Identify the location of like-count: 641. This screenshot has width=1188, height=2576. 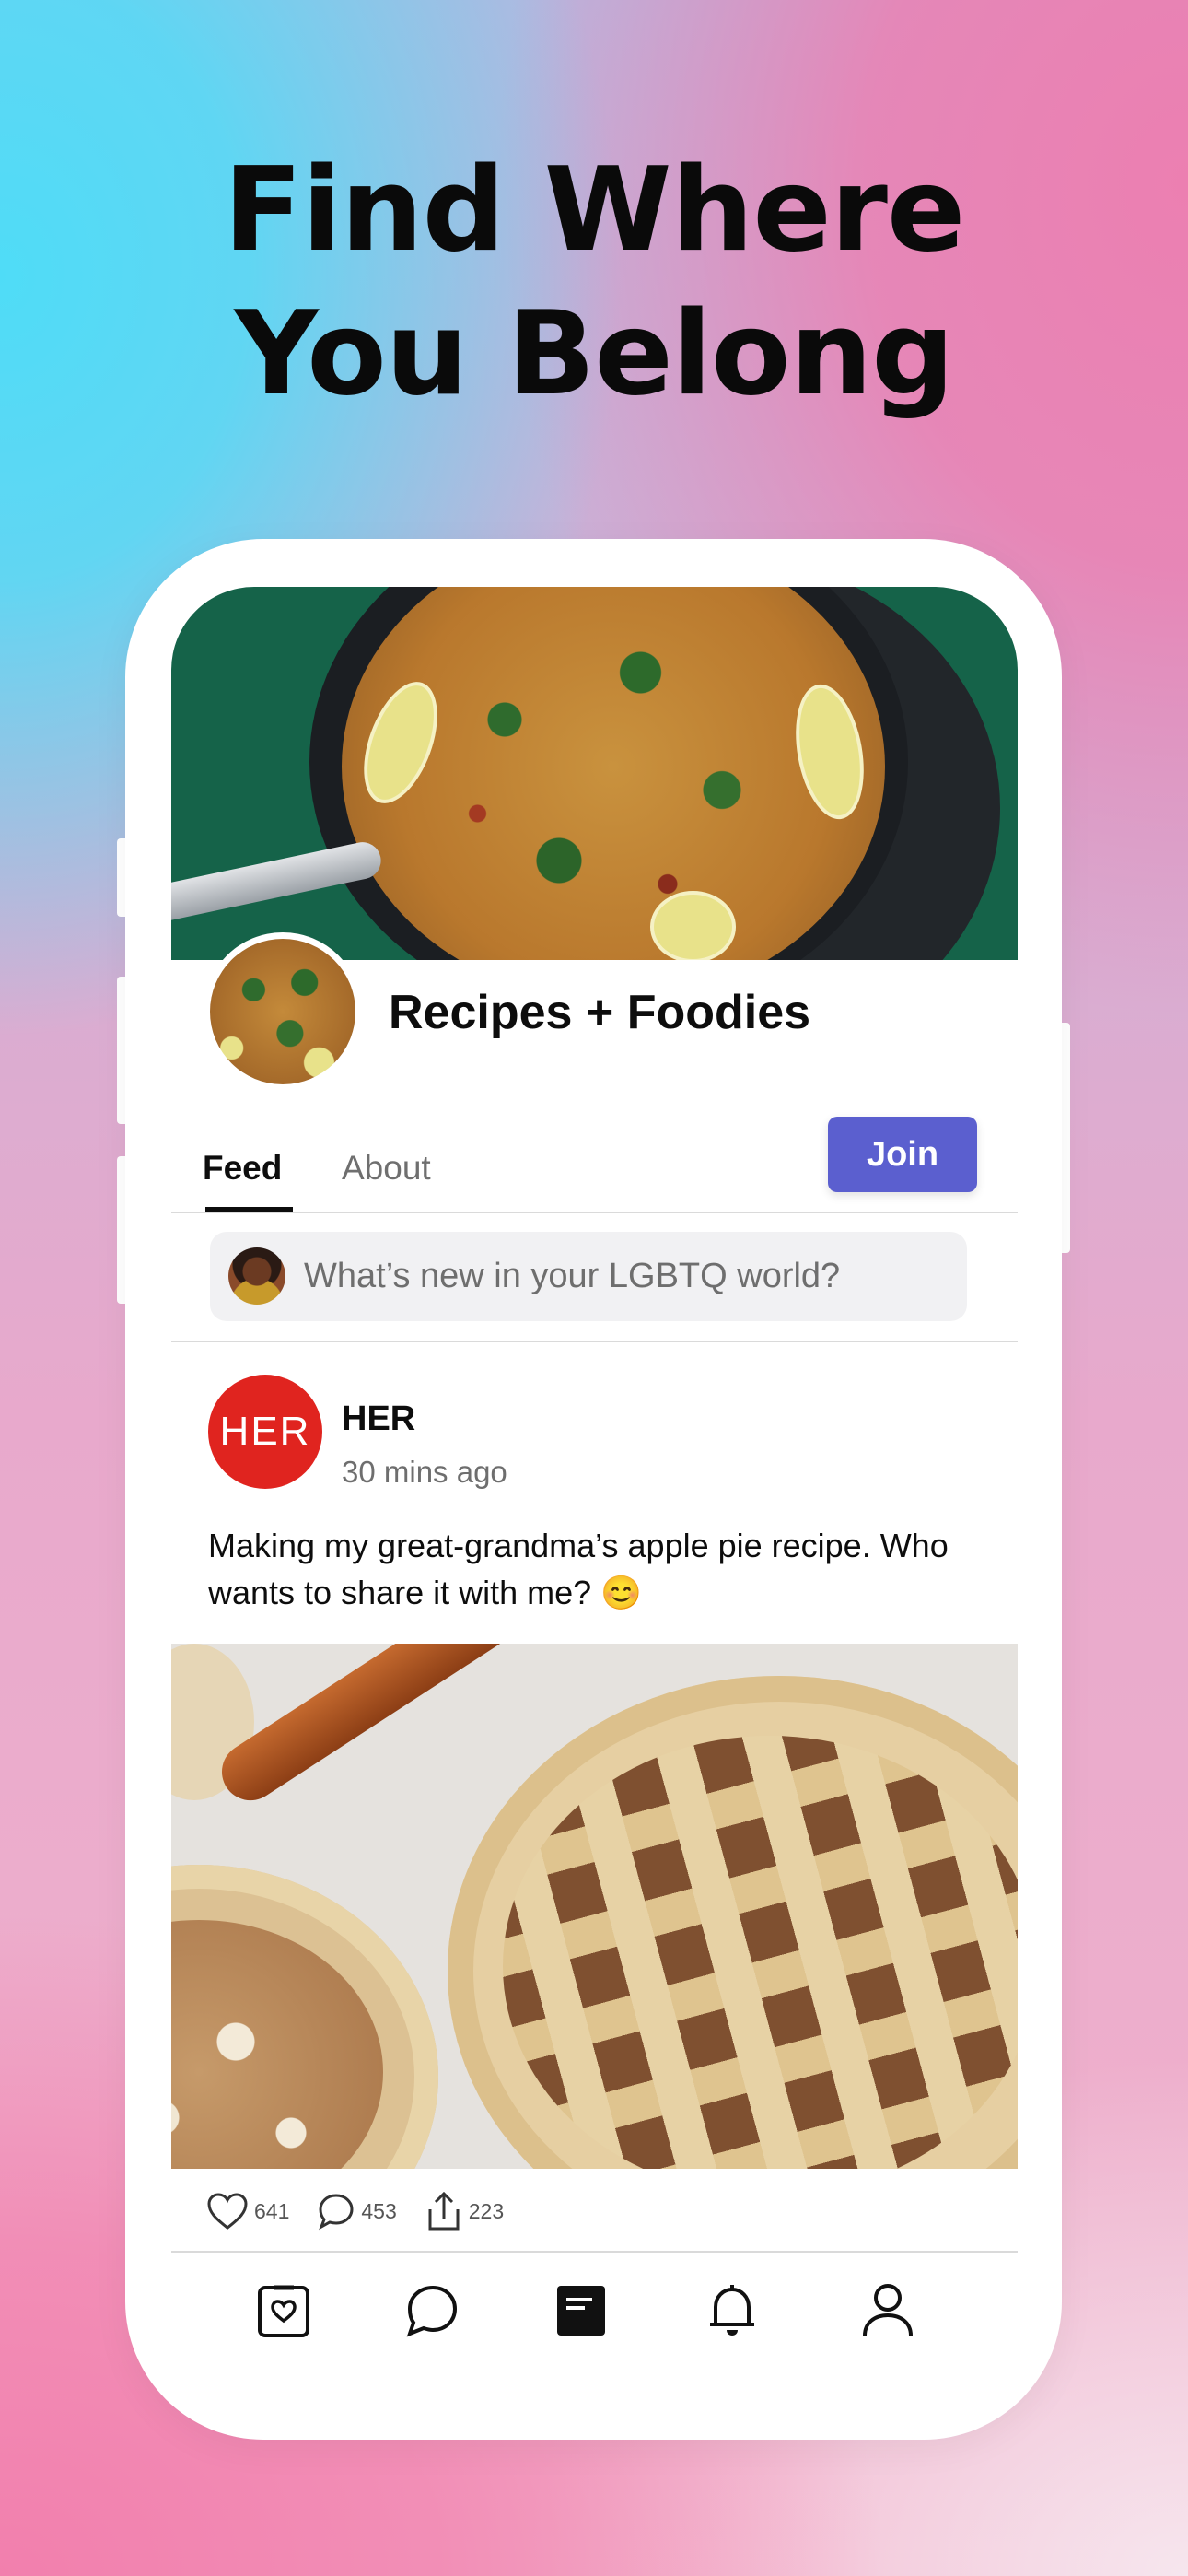
(272, 2210).